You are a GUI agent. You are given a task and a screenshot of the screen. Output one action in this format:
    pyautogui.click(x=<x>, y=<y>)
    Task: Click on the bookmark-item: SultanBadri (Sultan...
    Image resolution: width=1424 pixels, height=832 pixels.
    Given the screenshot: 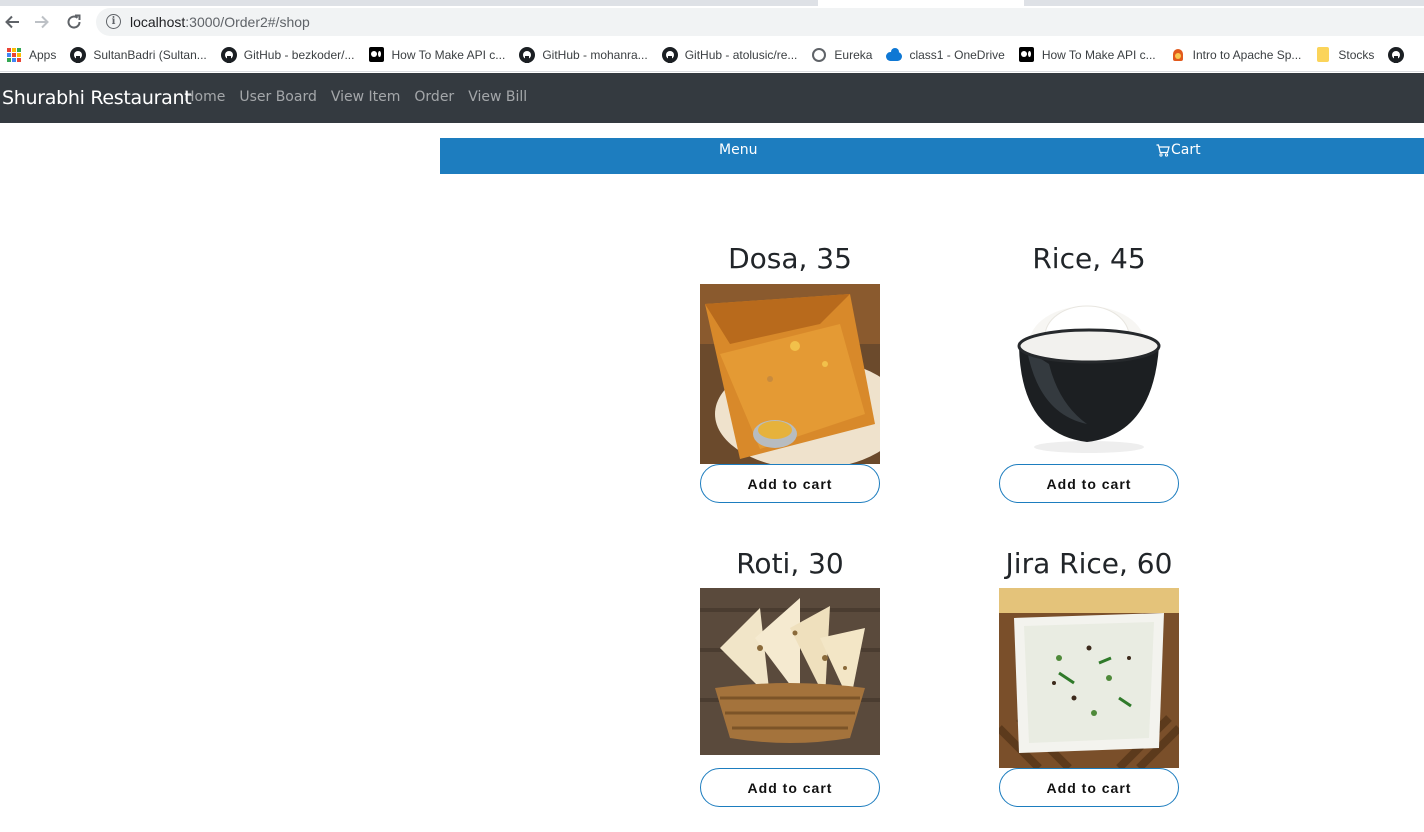 What is the action you would take?
    pyautogui.click(x=139, y=55)
    